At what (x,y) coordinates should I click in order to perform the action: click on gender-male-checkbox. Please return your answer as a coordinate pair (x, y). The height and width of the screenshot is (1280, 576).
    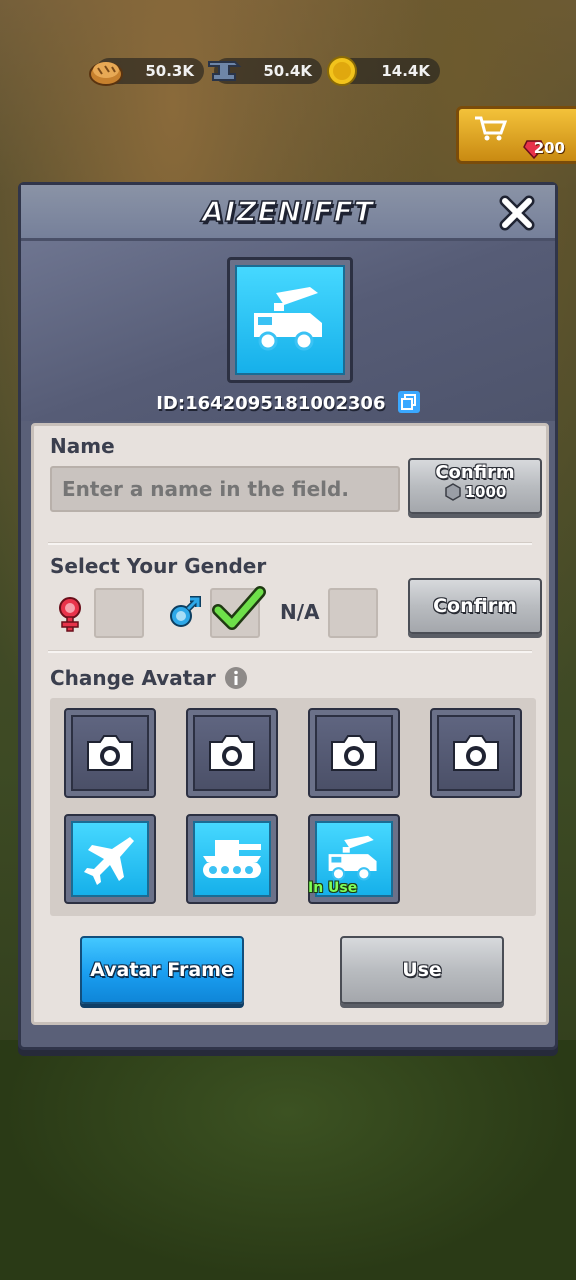
    Looking at the image, I should click on (238, 612).